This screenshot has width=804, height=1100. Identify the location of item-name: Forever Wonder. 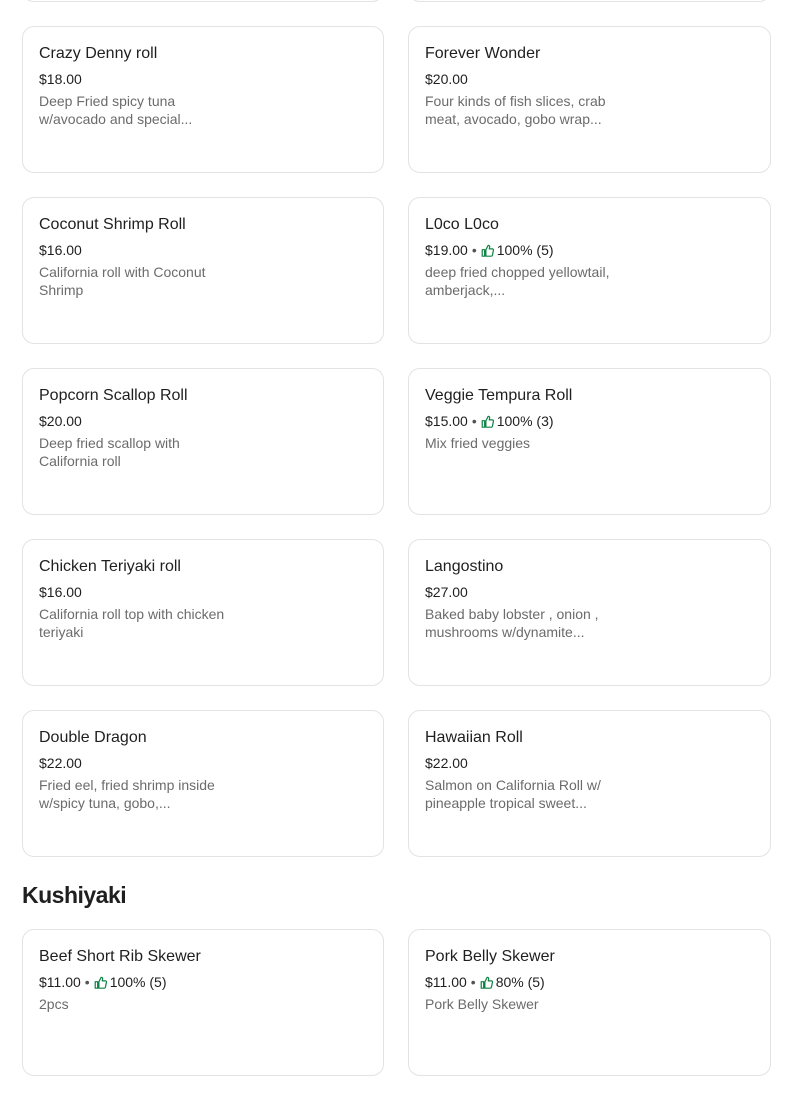
(483, 53).